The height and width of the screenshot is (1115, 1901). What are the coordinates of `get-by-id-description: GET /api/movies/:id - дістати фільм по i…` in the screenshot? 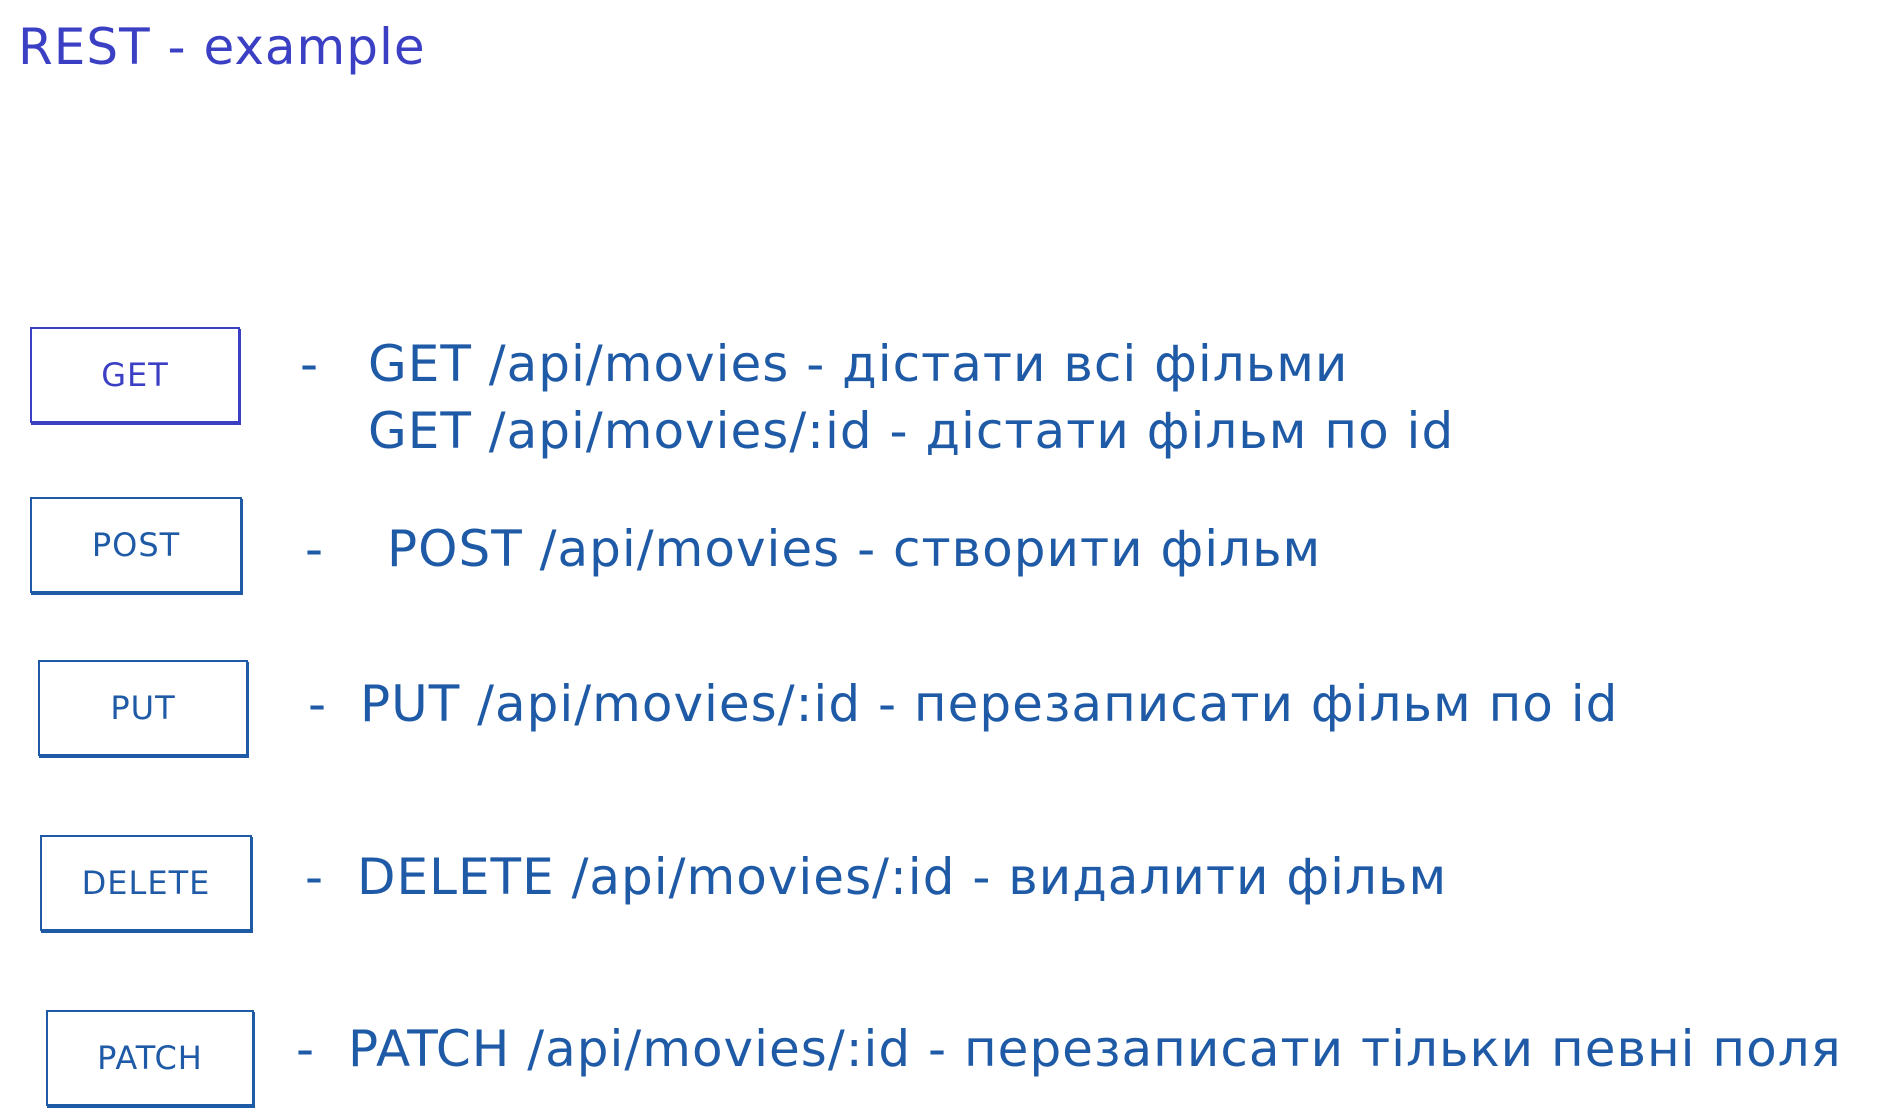 It's located at (911, 431).